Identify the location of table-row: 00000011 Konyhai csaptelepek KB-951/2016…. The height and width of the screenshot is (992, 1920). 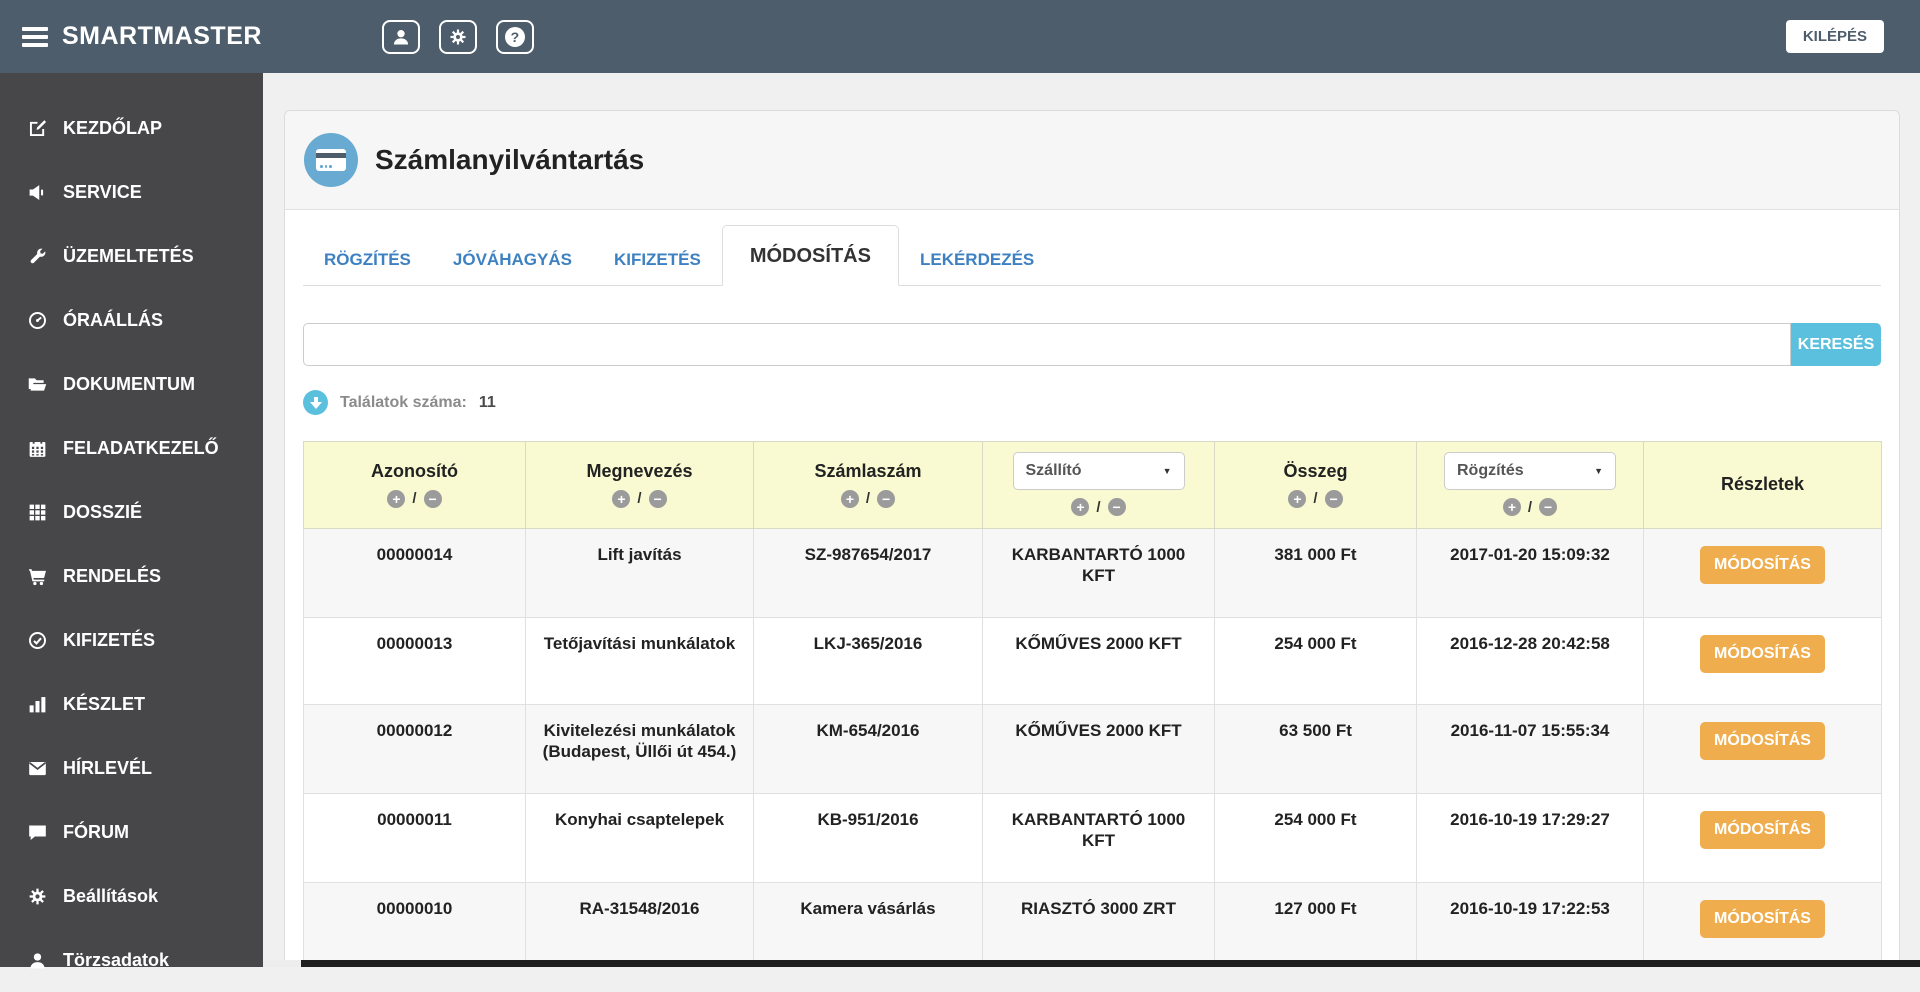
(1093, 838).